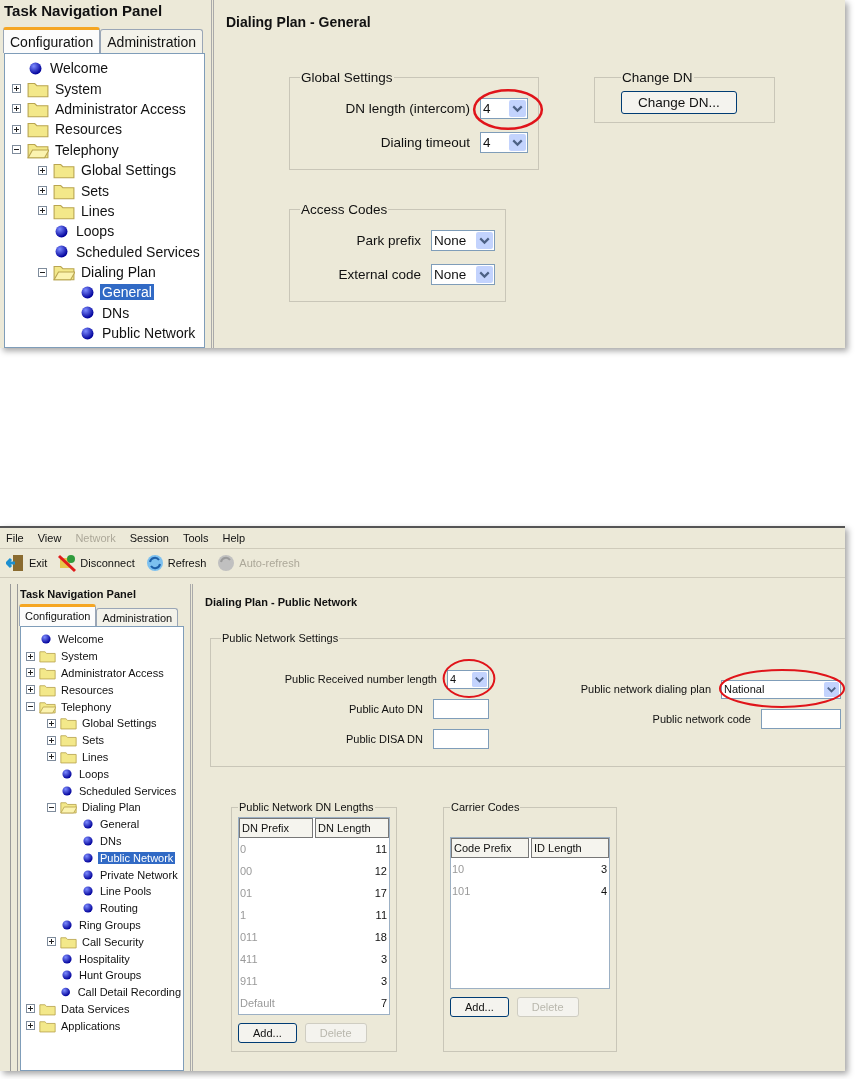 Image resolution: width=856 pixels, height=1079 pixels. What do you see at coordinates (113, 941) in the screenshot?
I see `tree-item: Call Security` at bounding box center [113, 941].